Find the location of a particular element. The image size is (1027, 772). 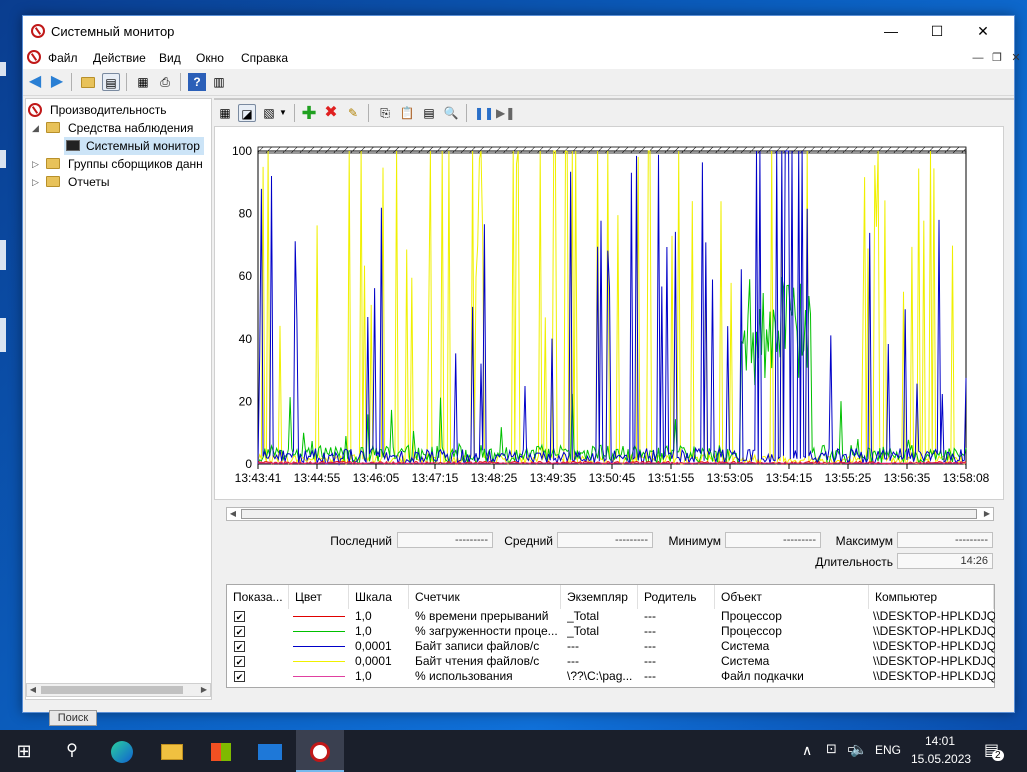

edge-browser-icon is located at coordinates (122, 751).